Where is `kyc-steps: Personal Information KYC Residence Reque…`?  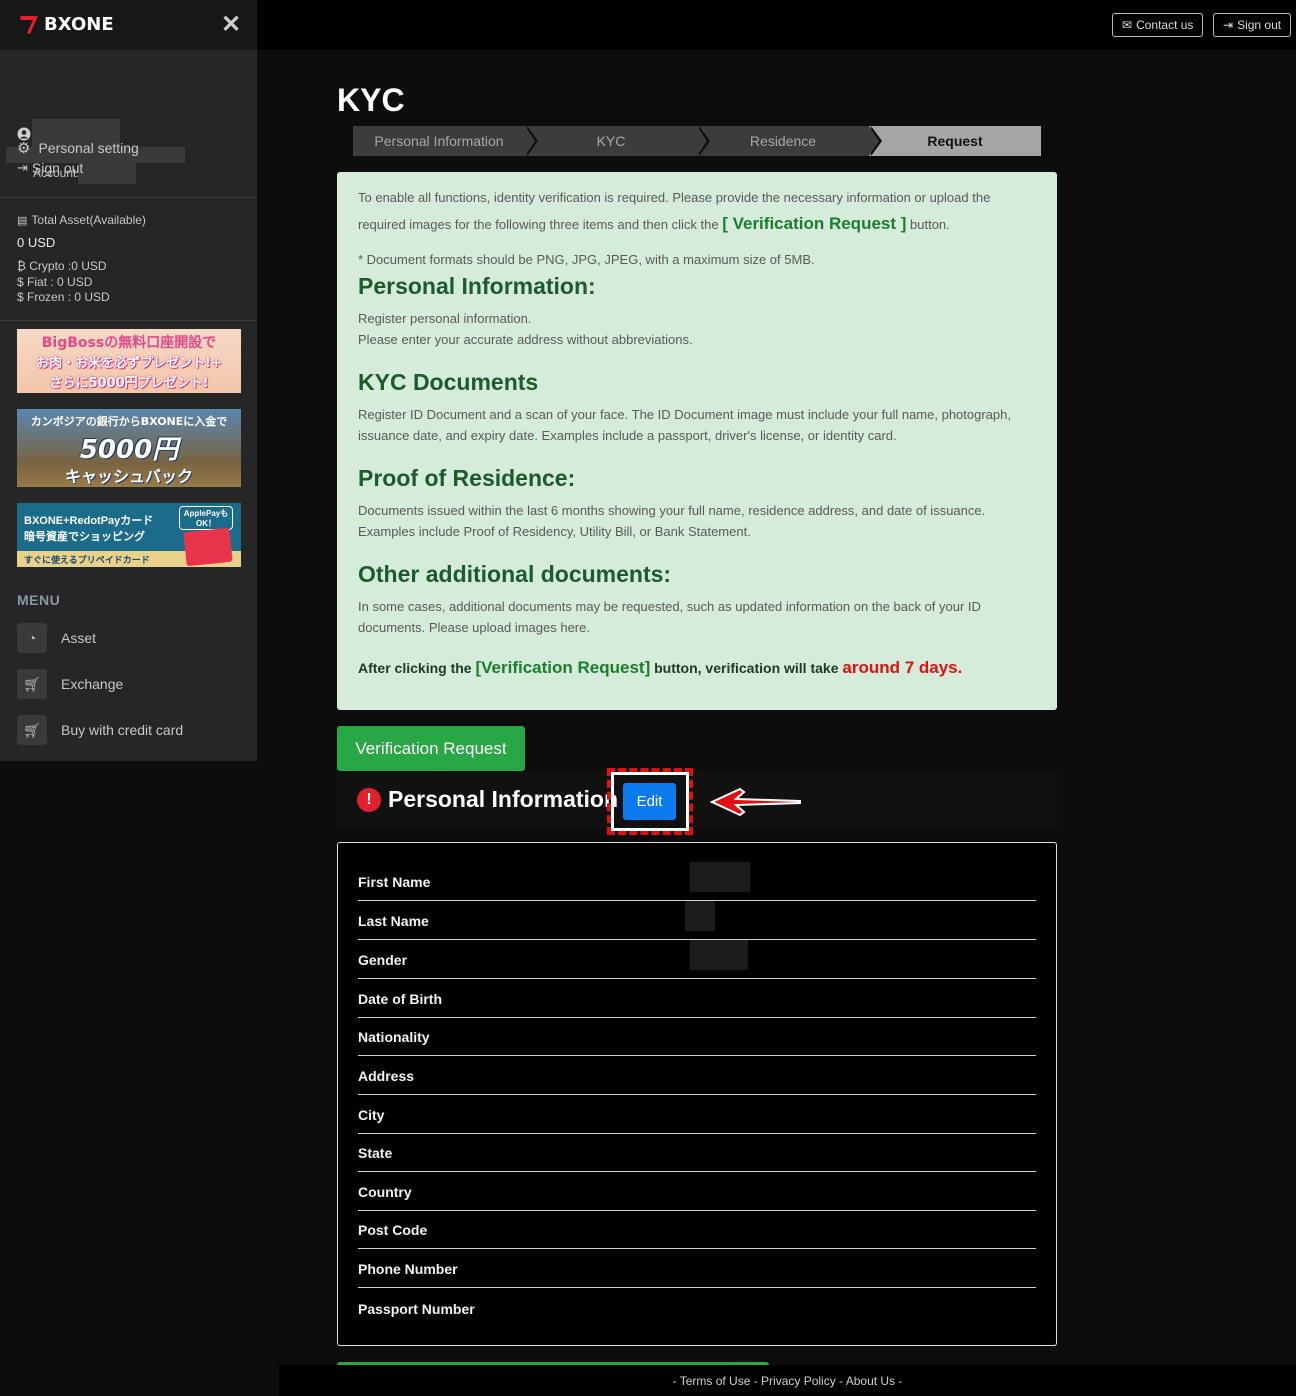
kyc-steps: Personal Information KYC Residence Reque… is located at coordinates (697, 141).